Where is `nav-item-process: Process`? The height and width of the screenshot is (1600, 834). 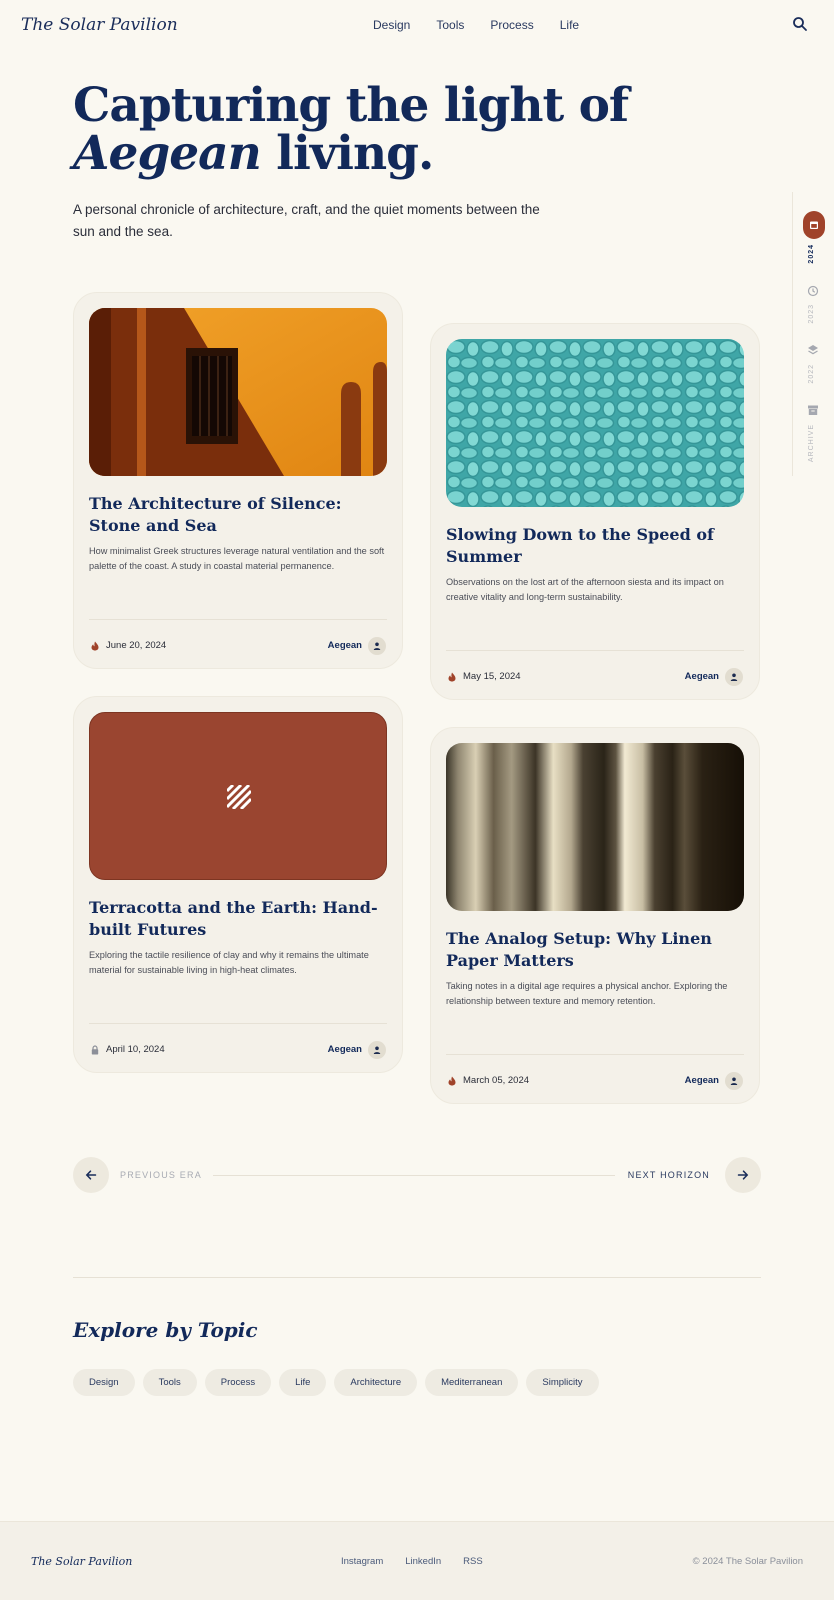 nav-item-process: Process is located at coordinates (511, 25).